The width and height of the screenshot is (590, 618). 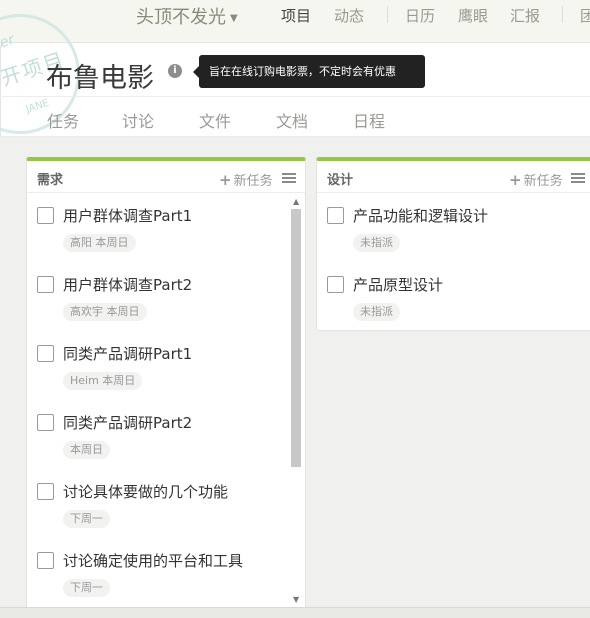 What do you see at coordinates (292, 120) in the screenshot?
I see `tab-documents: 文档` at bounding box center [292, 120].